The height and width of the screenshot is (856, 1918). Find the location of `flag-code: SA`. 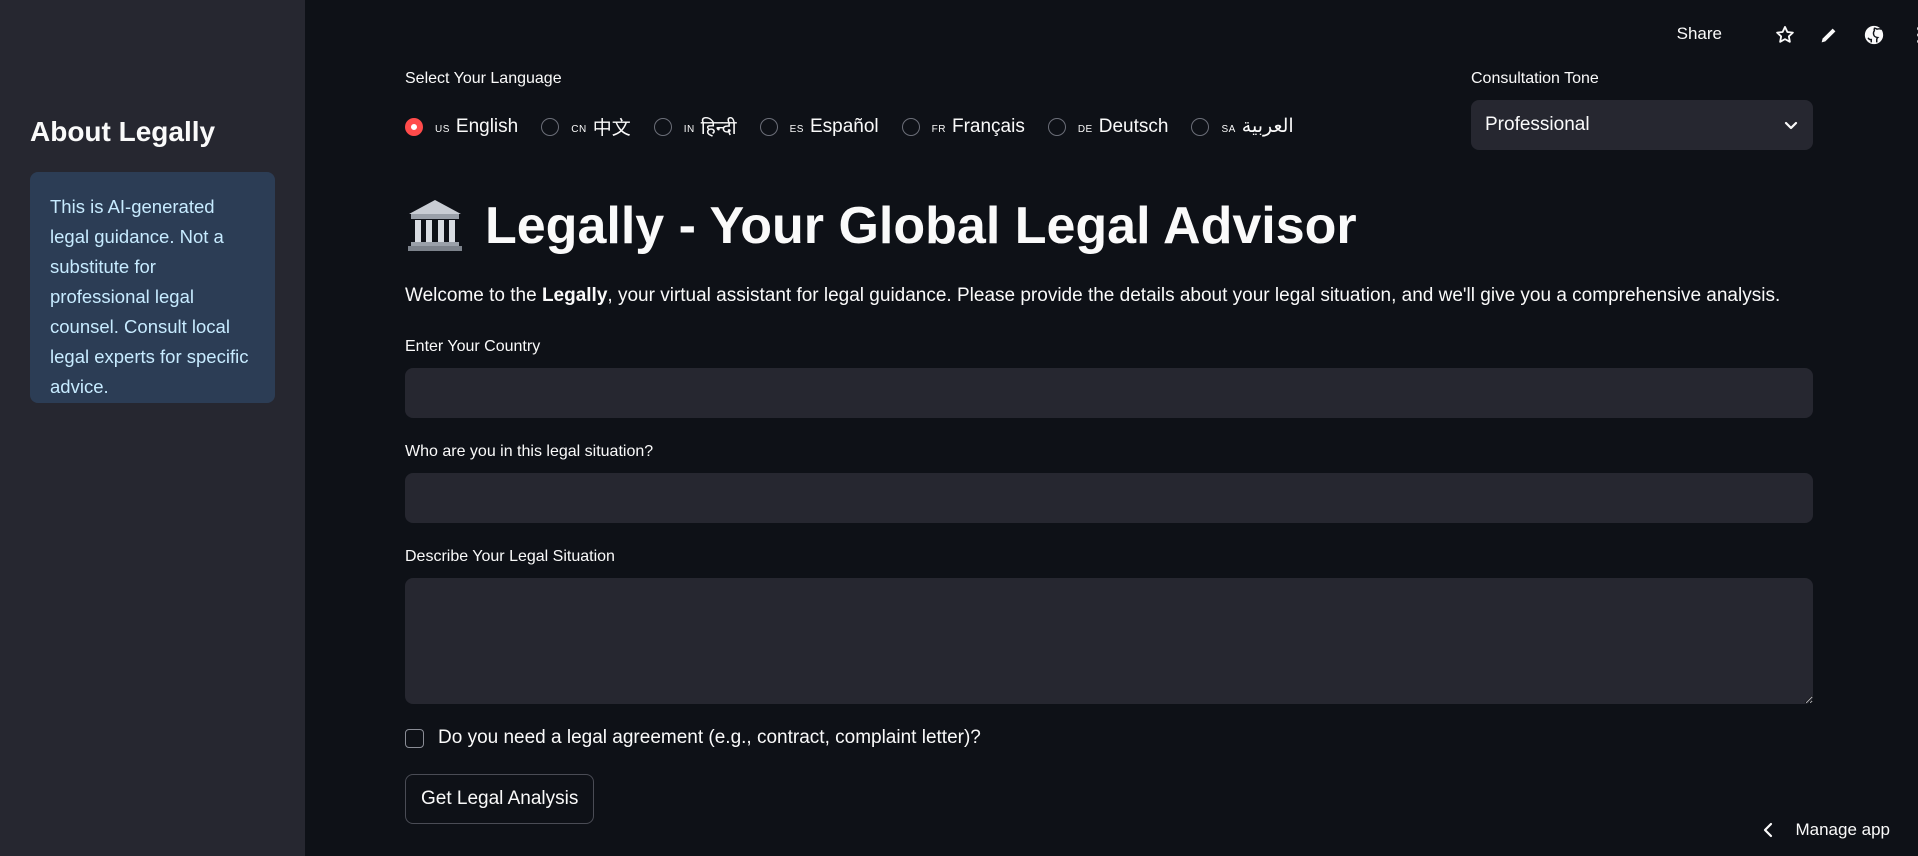

flag-code: SA is located at coordinates (1228, 126).